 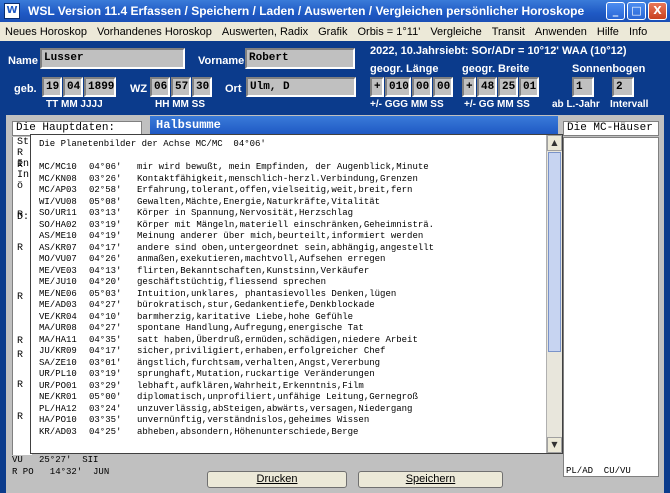 What do you see at coordinates (12, 11) in the screenshot?
I see `app-icon: W` at bounding box center [12, 11].